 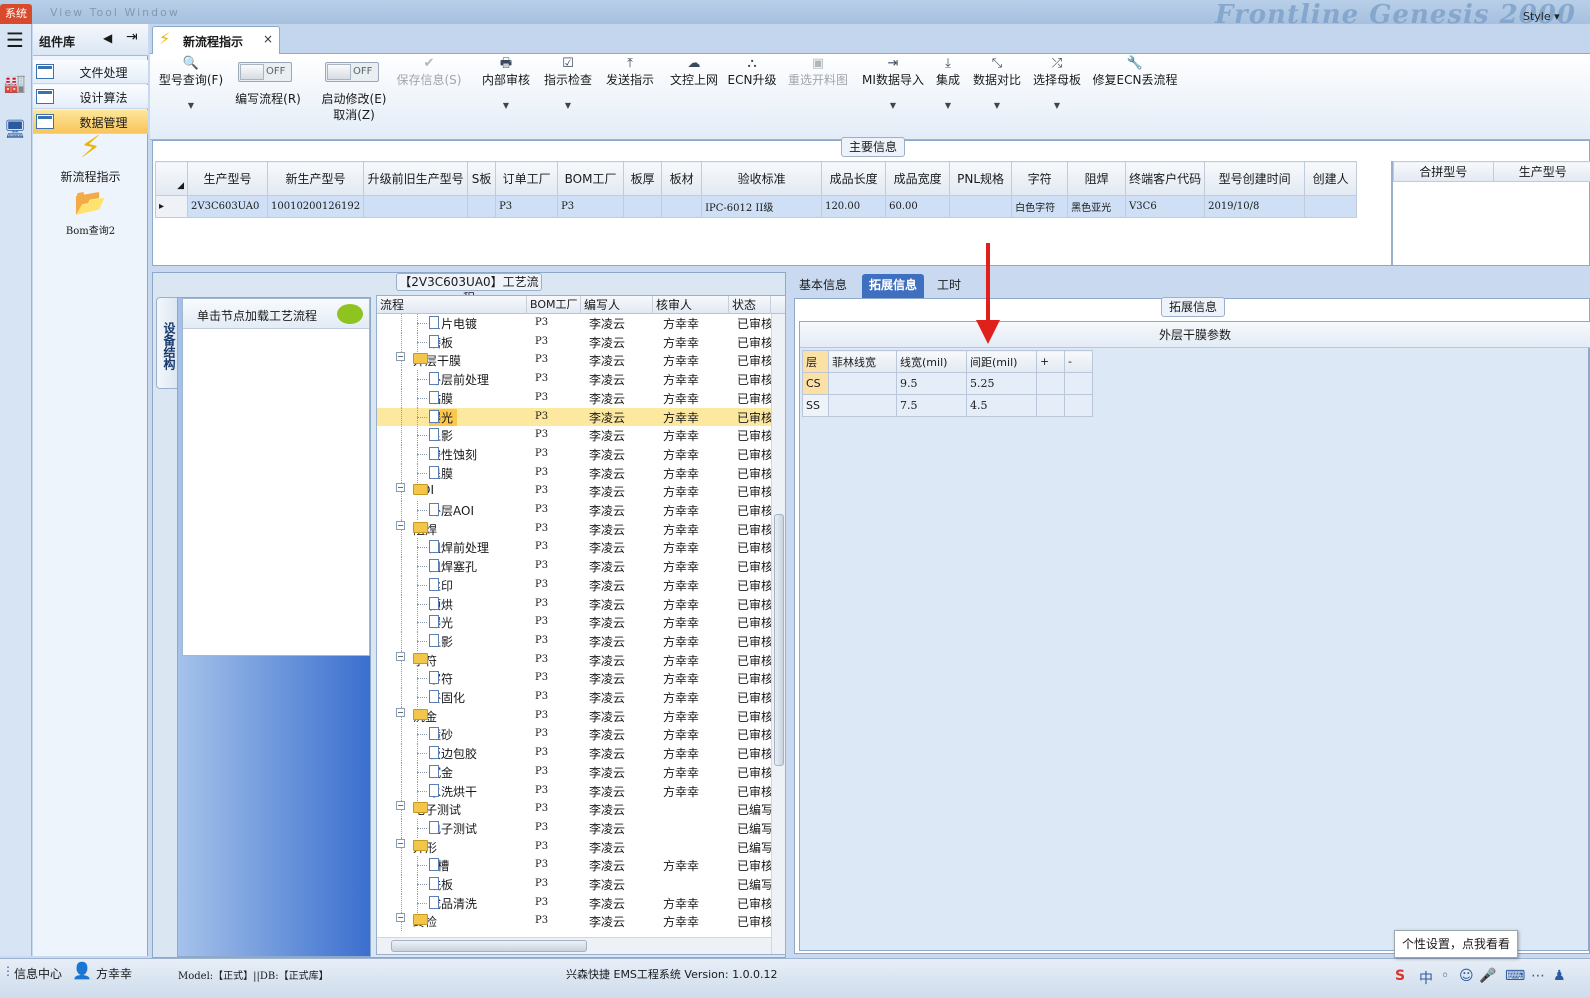 I want to click on tree-row: −沉金 P3 李凌云 方幸幸 已审核, so click(x=574, y=716).